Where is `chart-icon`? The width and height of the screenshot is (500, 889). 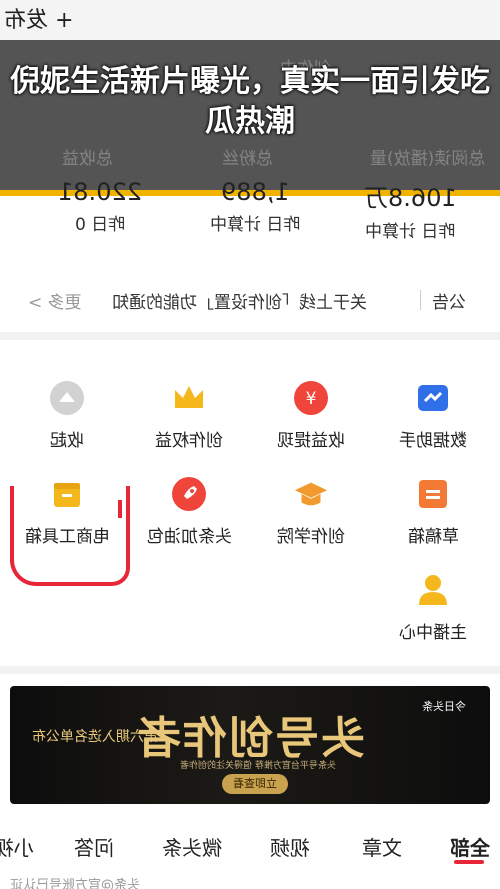 chart-icon is located at coordinates (433, 398).